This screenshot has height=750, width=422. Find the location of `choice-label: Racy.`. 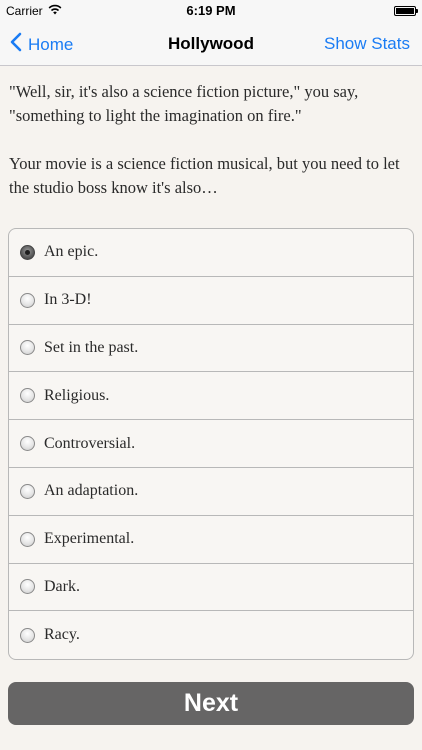

choice-label: Racy. is located at coordinates (62, 635).